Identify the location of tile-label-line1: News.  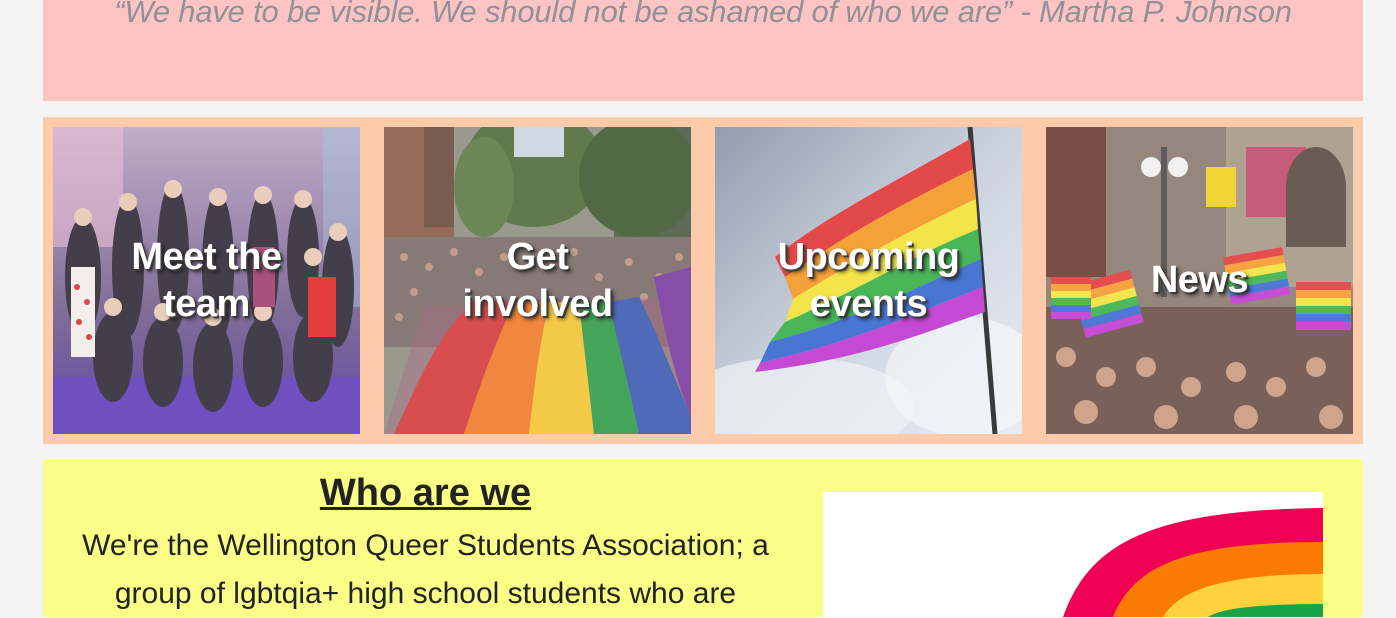
(1199, 280).